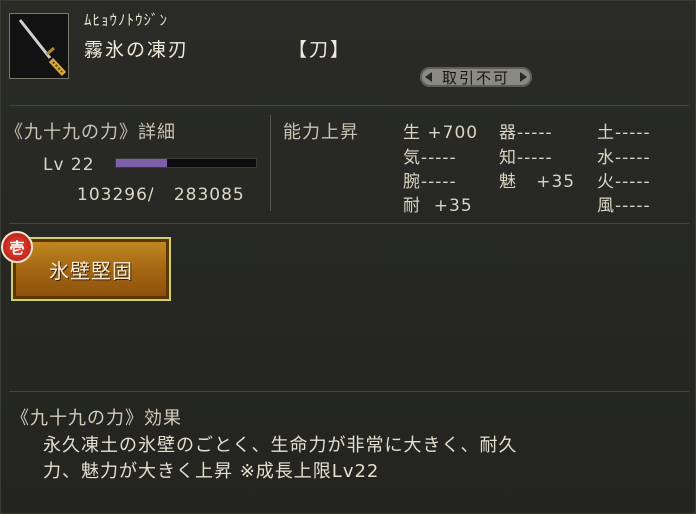 The height and width of the screenshot is (514, 696). Describe the element at coordinates (321, 132) in the screenshot. I see `ability-title: 能力上昇` at that location.